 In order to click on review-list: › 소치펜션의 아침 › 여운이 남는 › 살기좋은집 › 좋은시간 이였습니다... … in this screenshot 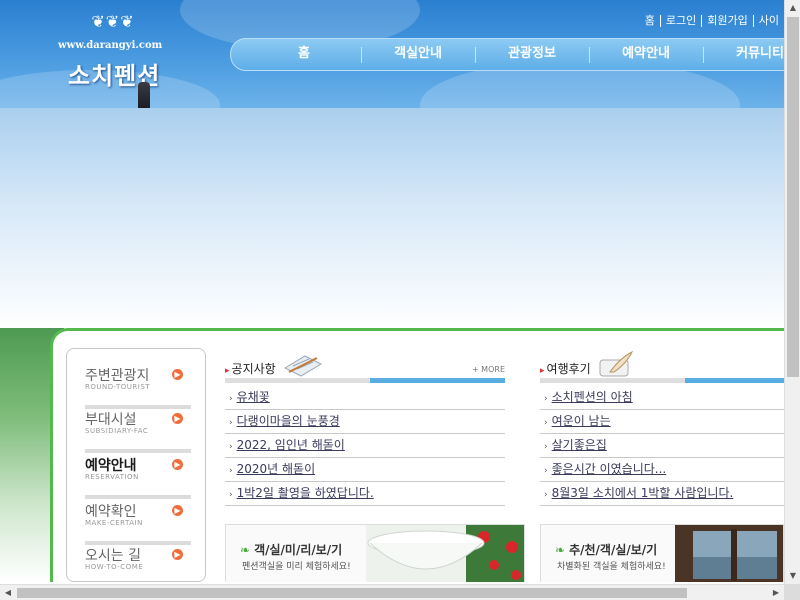, I will do `click(662, 446)`.